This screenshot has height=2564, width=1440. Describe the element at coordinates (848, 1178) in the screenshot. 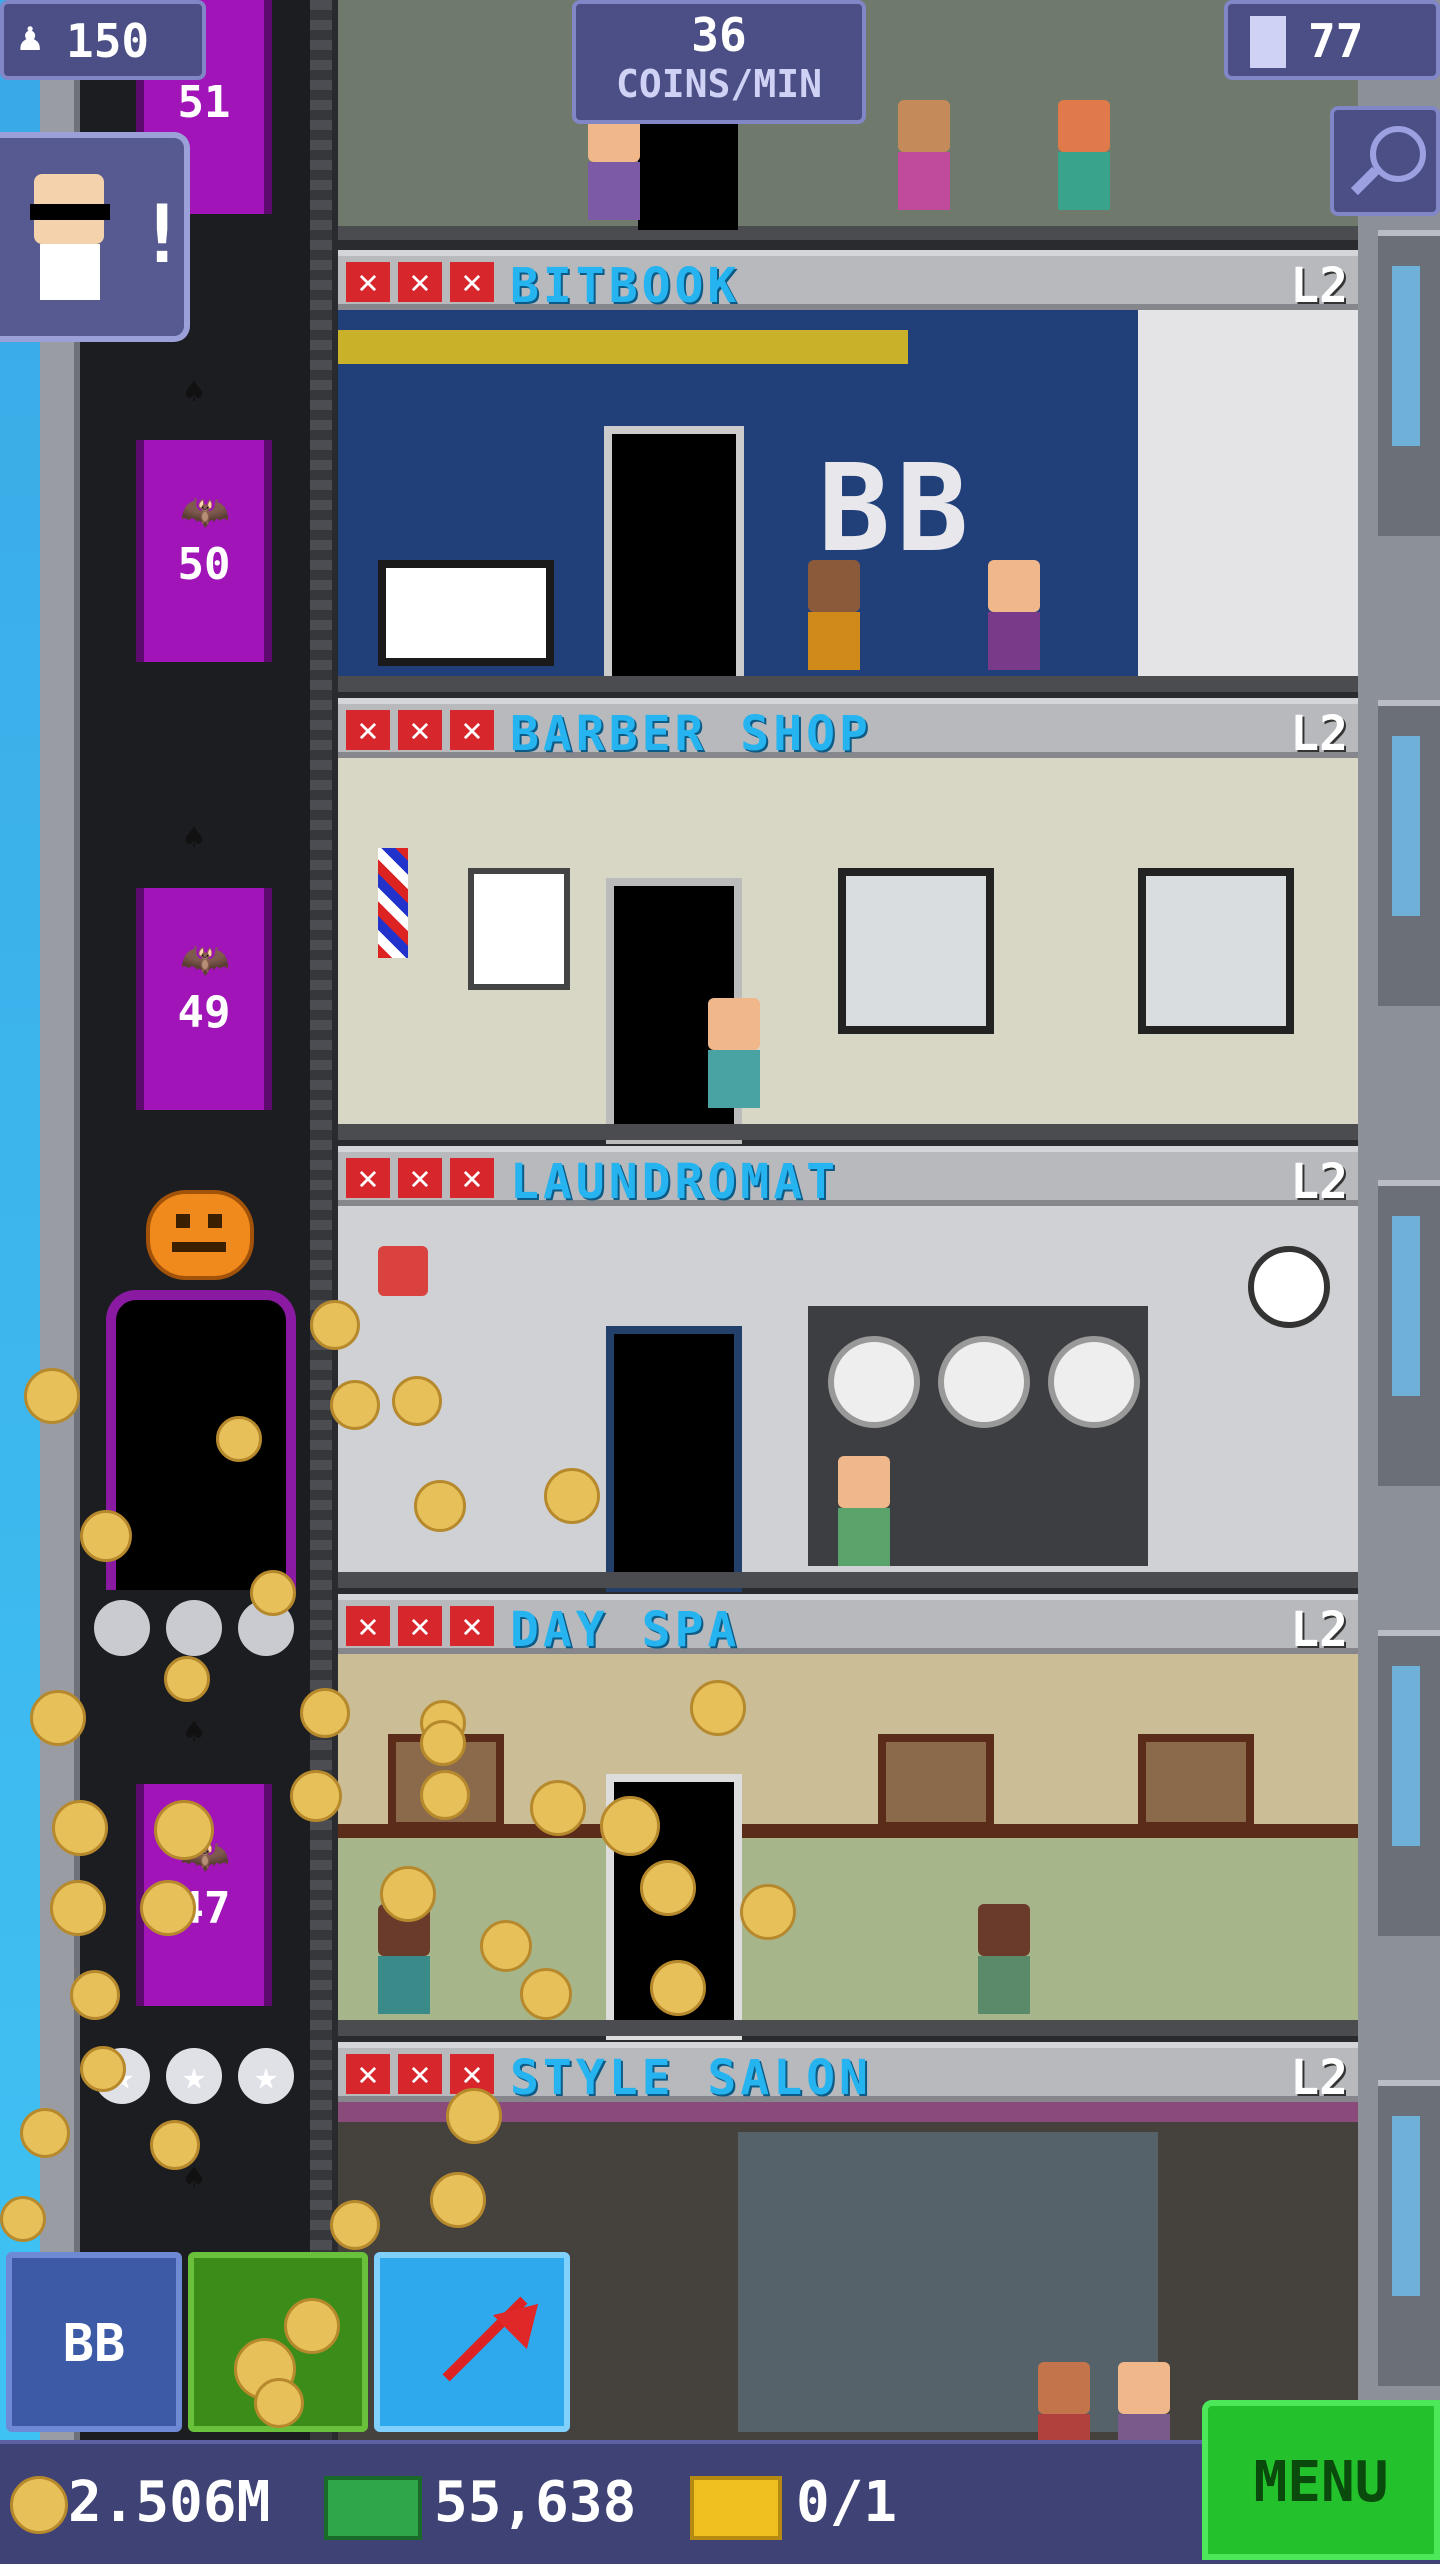

I see `floor-header: ✕ ✕ ✕ LAUNDROMAT L2` at that location.